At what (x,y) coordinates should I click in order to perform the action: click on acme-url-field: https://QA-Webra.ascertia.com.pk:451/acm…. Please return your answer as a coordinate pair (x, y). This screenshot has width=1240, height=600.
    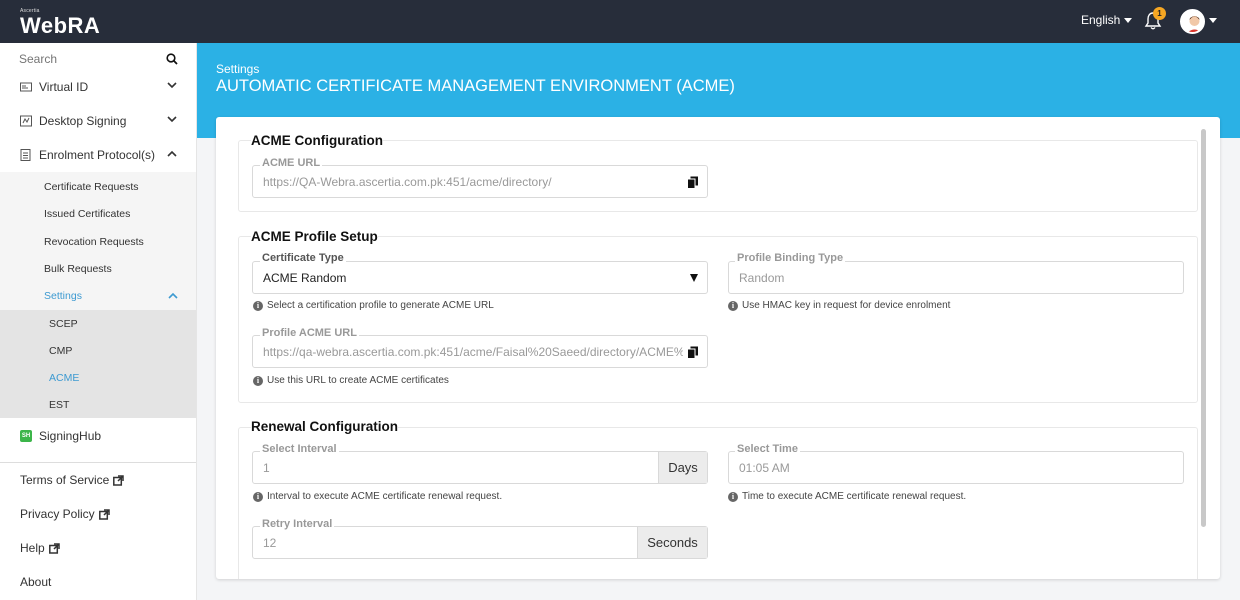
    Looking at the image, I should click on (480, 181).